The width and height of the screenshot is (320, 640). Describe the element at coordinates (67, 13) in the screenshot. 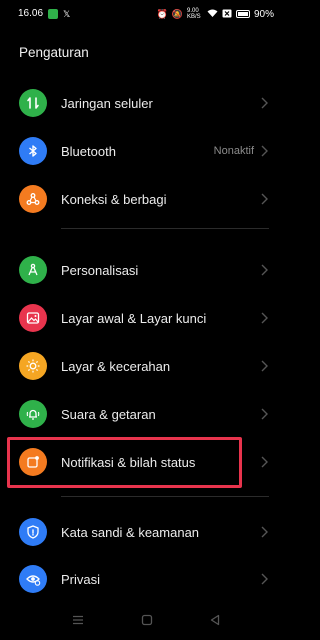

I see `x-app-icon: 𝕏` at that location.